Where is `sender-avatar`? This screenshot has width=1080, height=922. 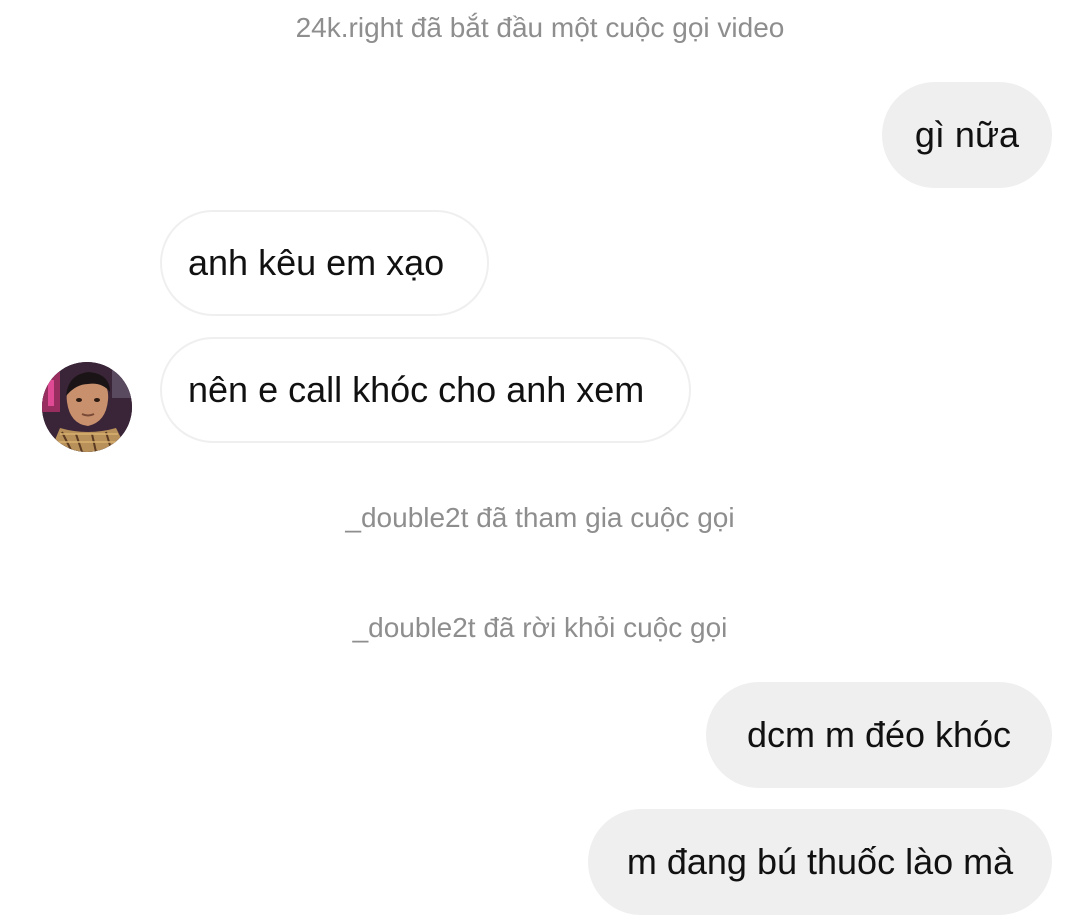 sender-avatar is located at coordinates (87, 407).